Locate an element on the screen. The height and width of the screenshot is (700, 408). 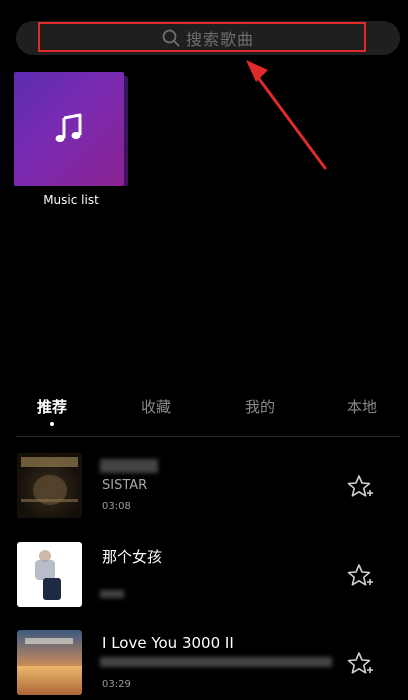
song-title: I Love You 3000 II is located at coordinates (168, 643).